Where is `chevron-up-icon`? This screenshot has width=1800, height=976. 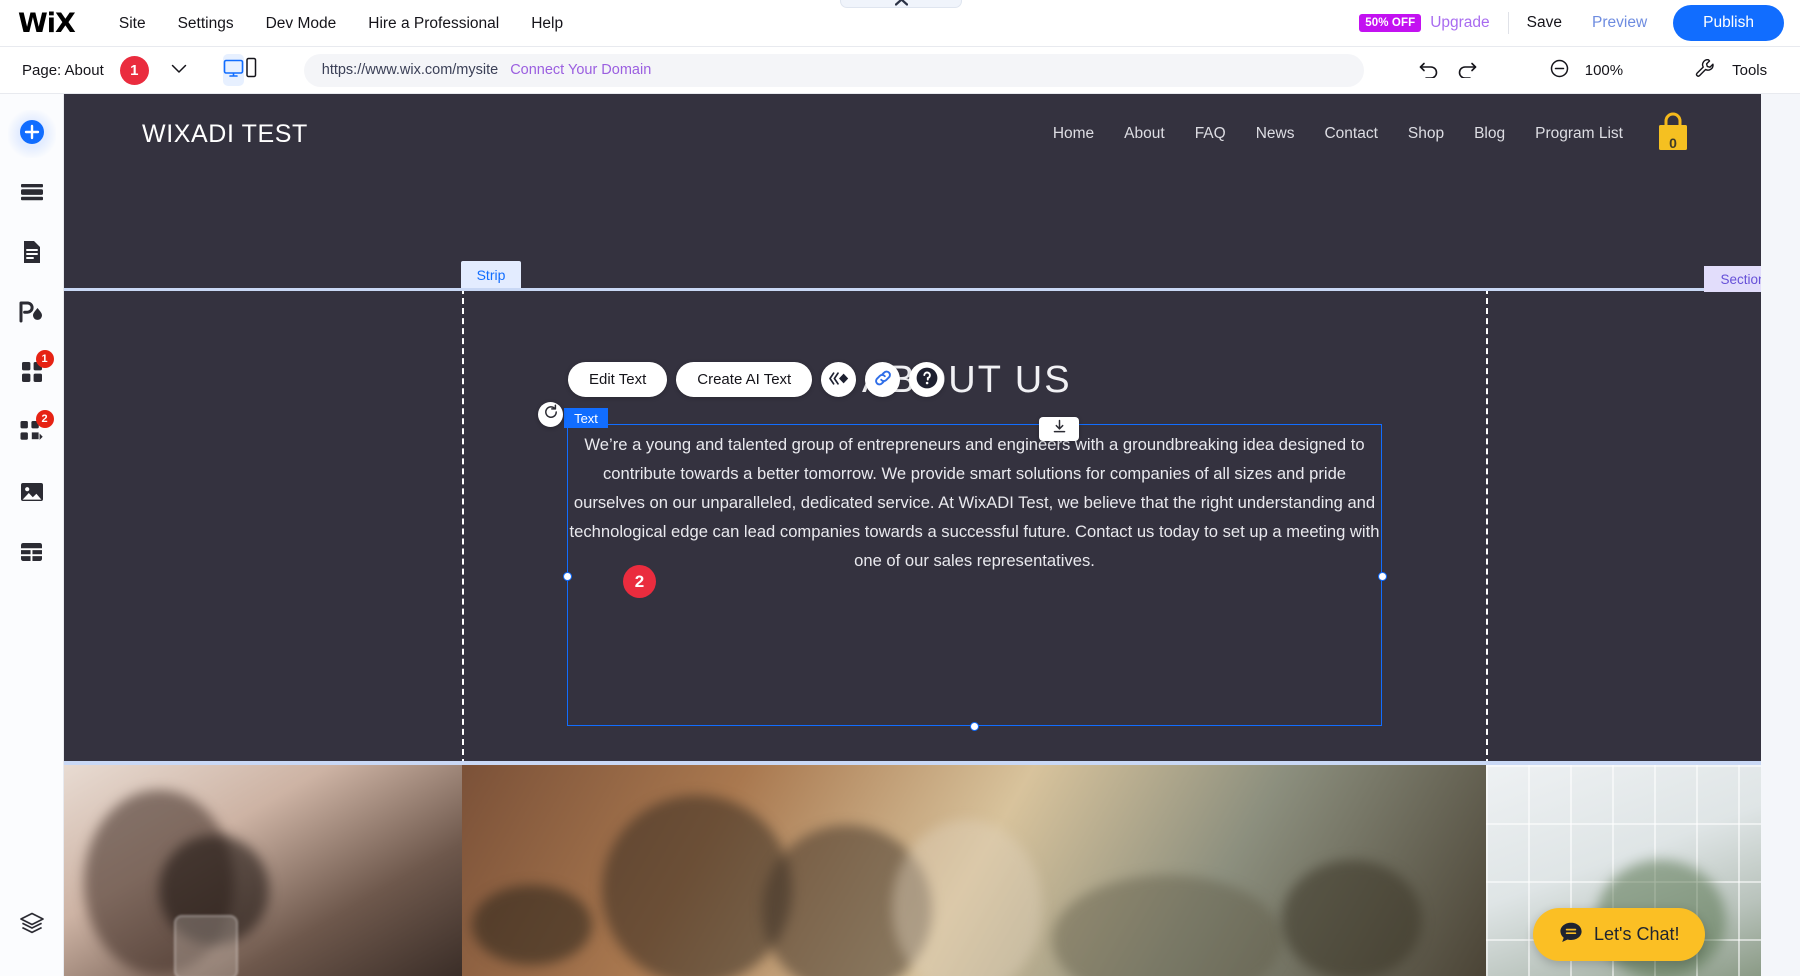 chevron-up-icon is located at coordinates (901, 3).